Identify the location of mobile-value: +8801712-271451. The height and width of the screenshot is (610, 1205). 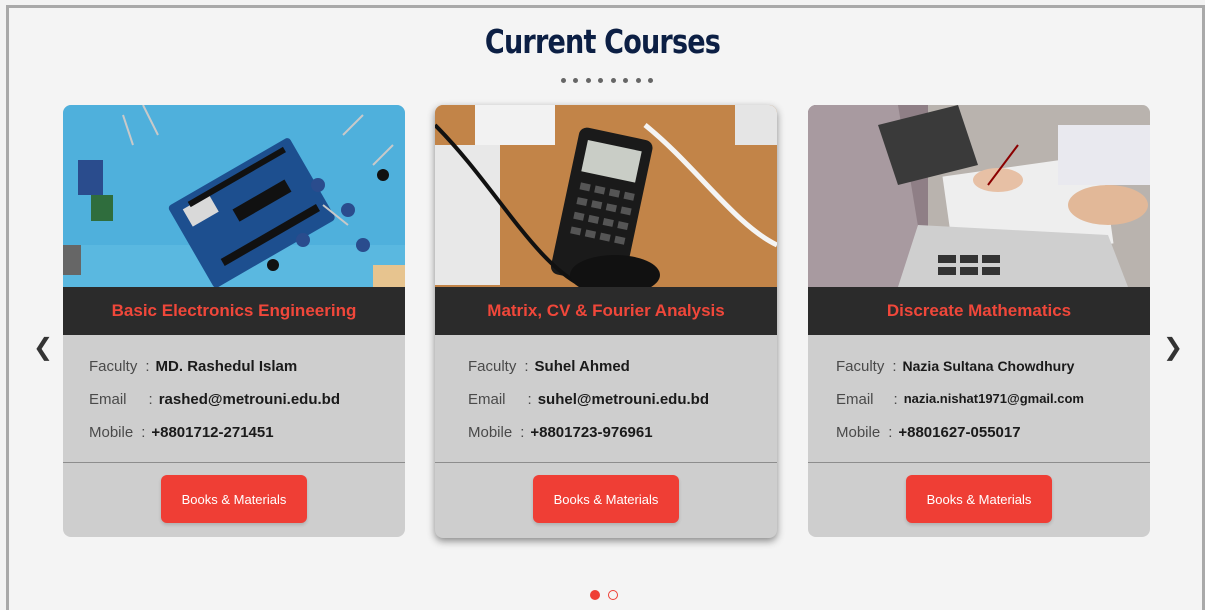
(212, 432).